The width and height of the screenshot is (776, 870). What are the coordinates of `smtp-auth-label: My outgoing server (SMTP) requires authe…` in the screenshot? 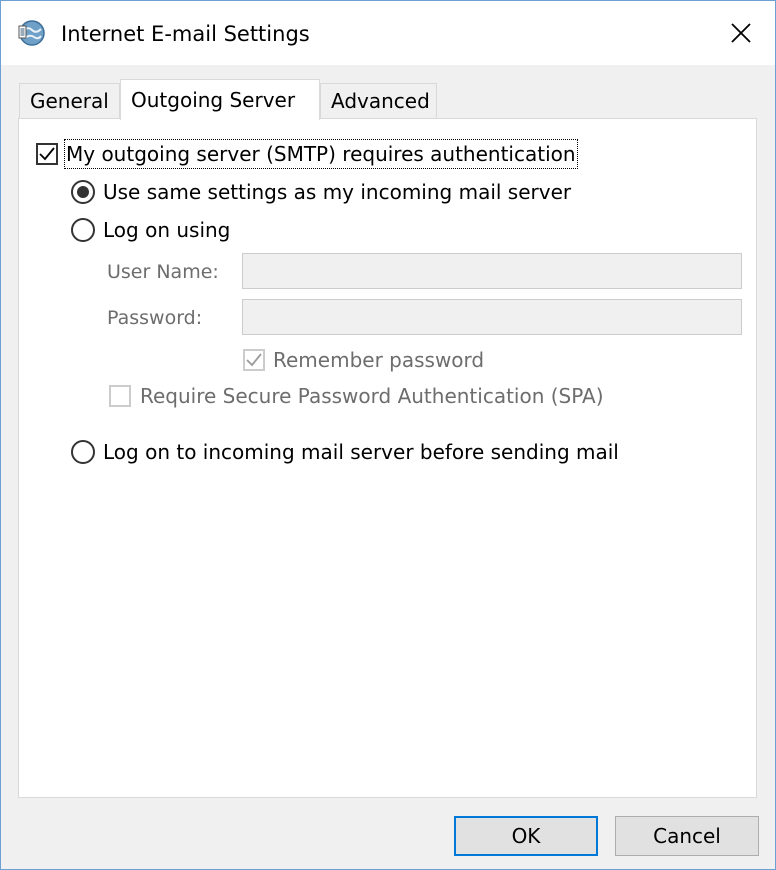 It's located at (321, 154).